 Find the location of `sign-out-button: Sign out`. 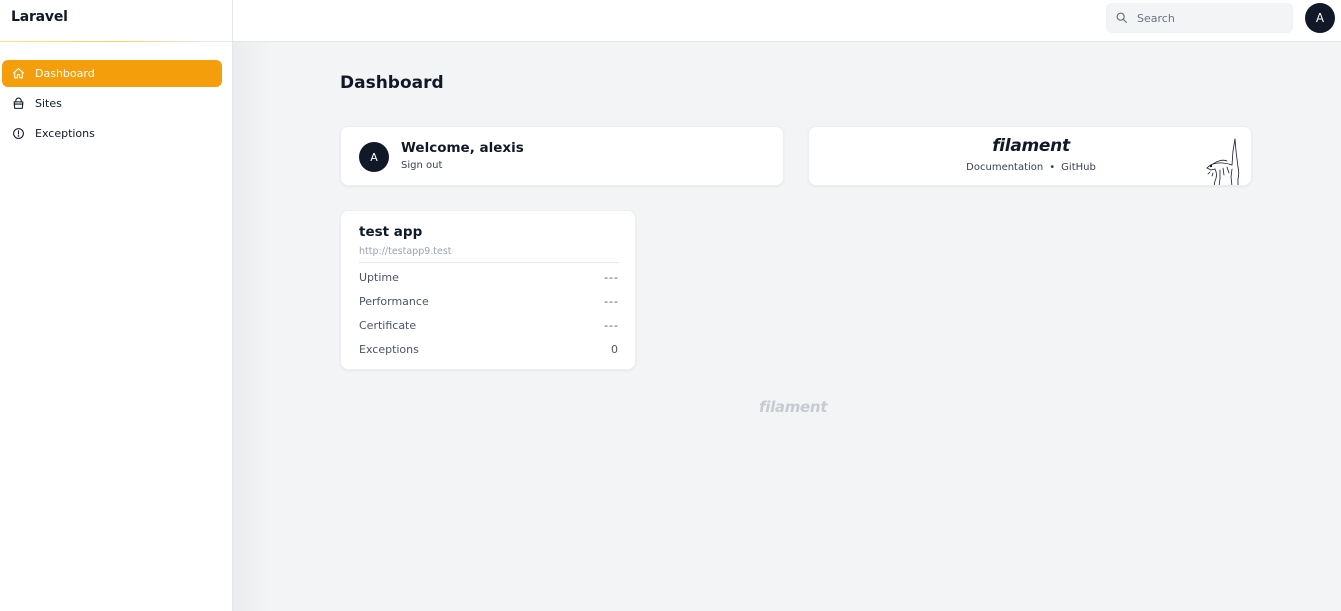

sign-out-button: Sign out is located at coordinates (421, 165).